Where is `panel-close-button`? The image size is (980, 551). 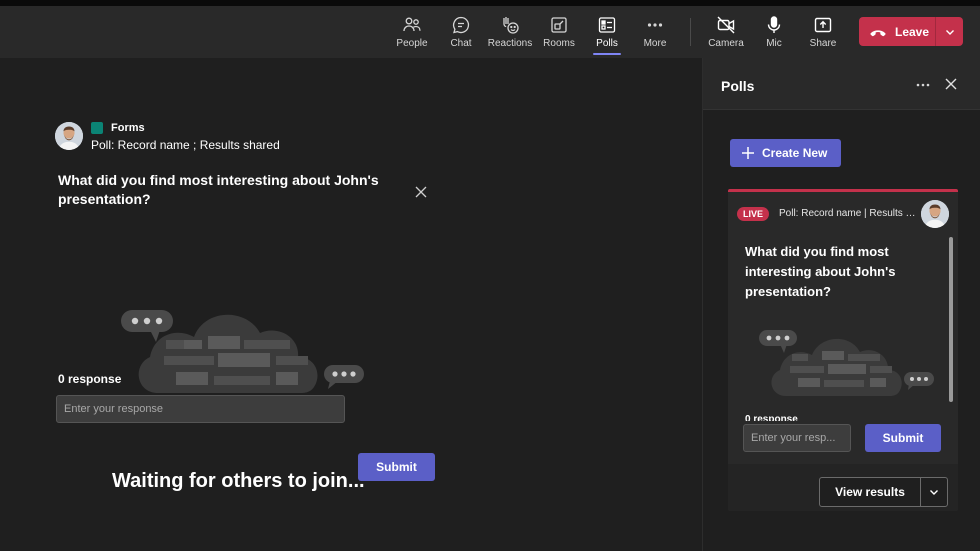
panel-close-button is located at coordinates (951, 84).